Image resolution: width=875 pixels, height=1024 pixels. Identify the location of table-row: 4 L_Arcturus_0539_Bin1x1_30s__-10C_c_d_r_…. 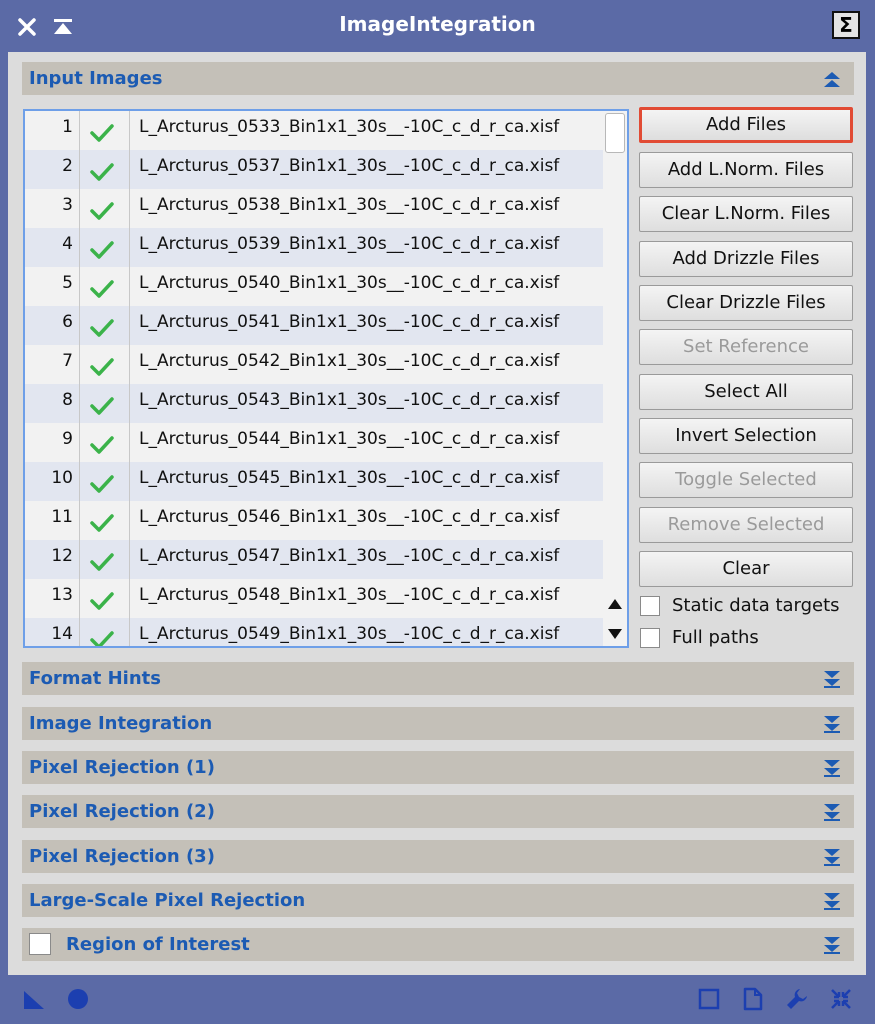
(314, 247).